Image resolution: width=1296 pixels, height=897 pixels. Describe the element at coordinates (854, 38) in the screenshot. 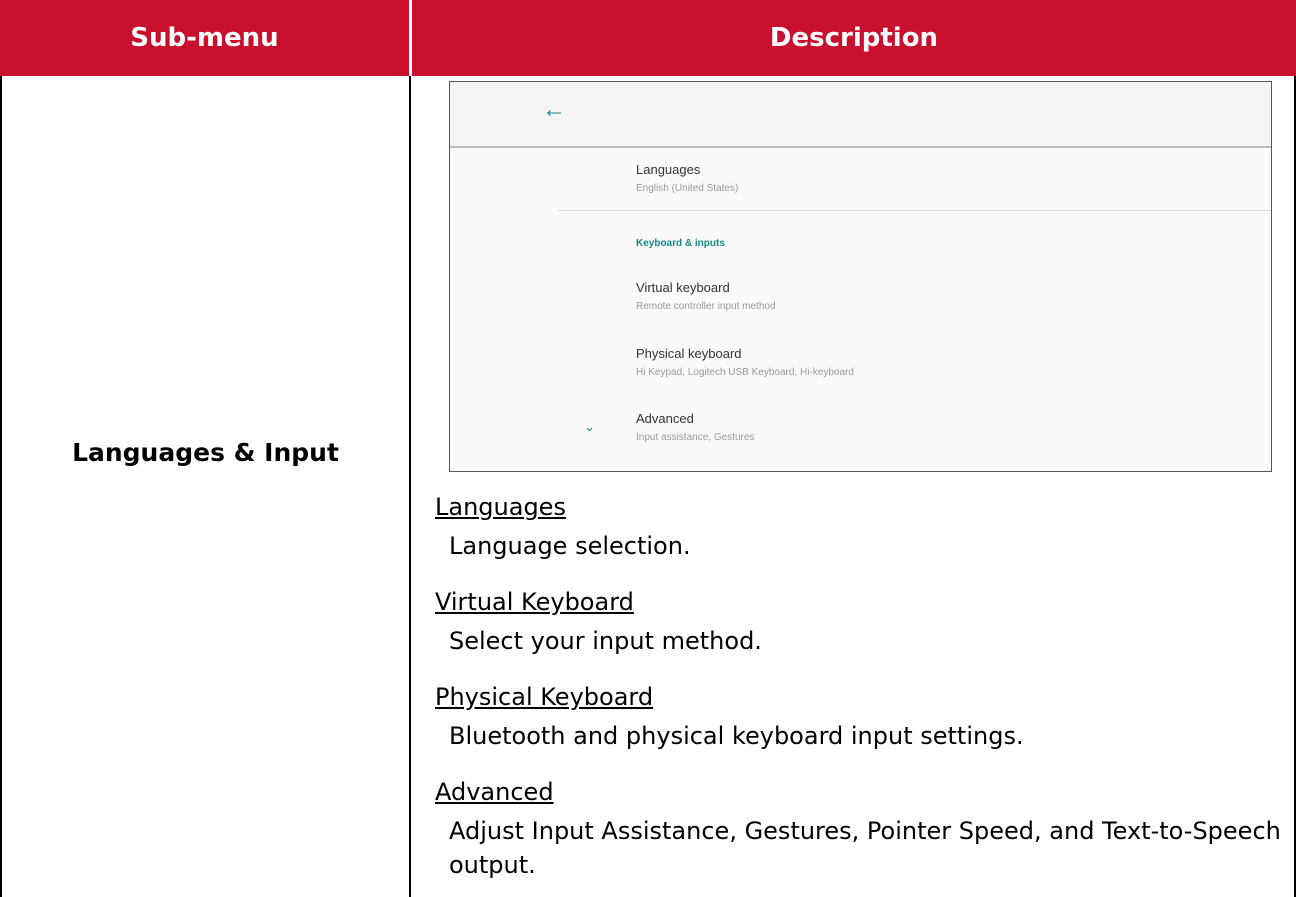

I see `header-description: Description` at that location.